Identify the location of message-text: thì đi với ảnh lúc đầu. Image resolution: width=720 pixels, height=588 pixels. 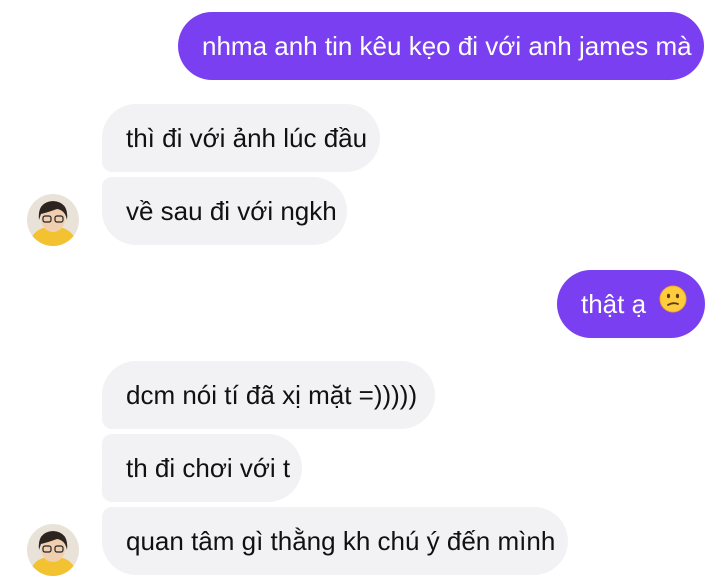
(247, 138).